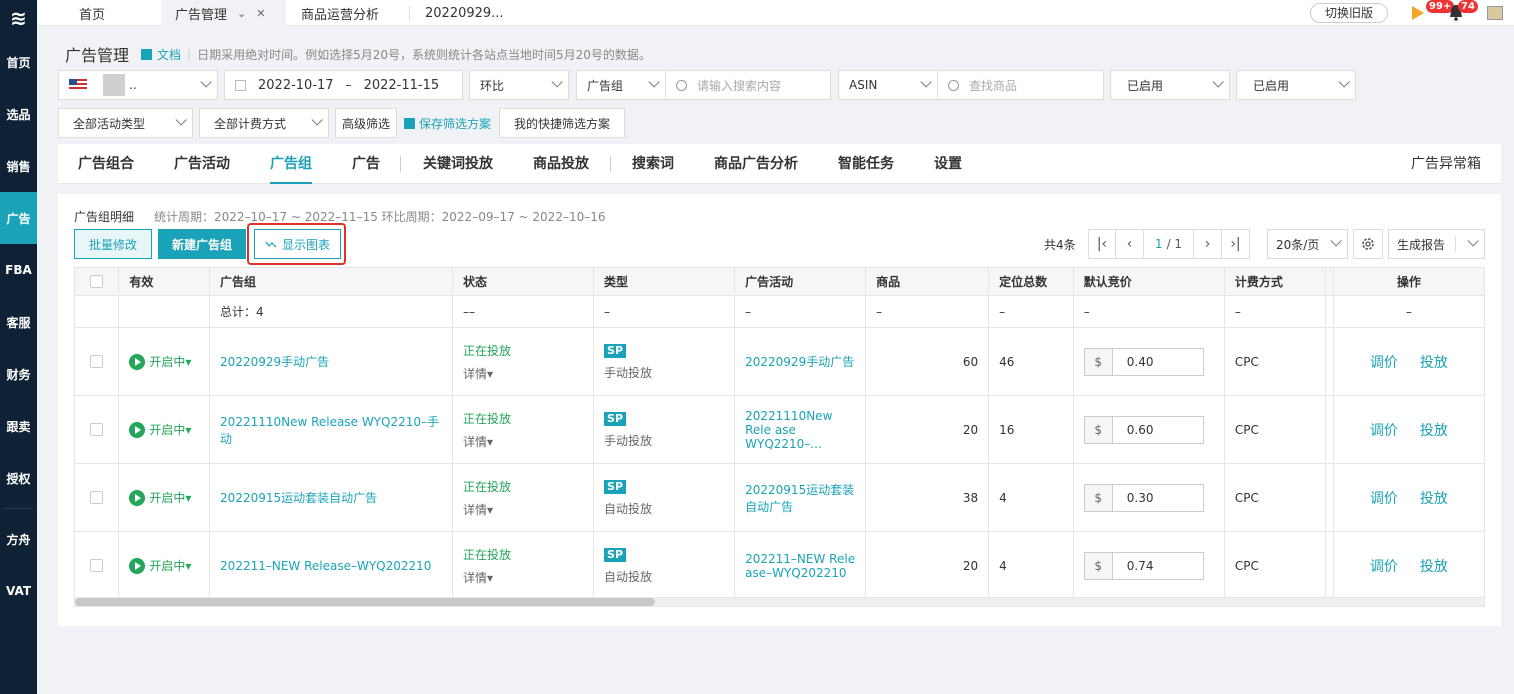 The height and width of the screenshot is (694, 1514). Describe the element at coordinates (260, 13) in the screenshot. I see `close-icon: ✕` at that location.